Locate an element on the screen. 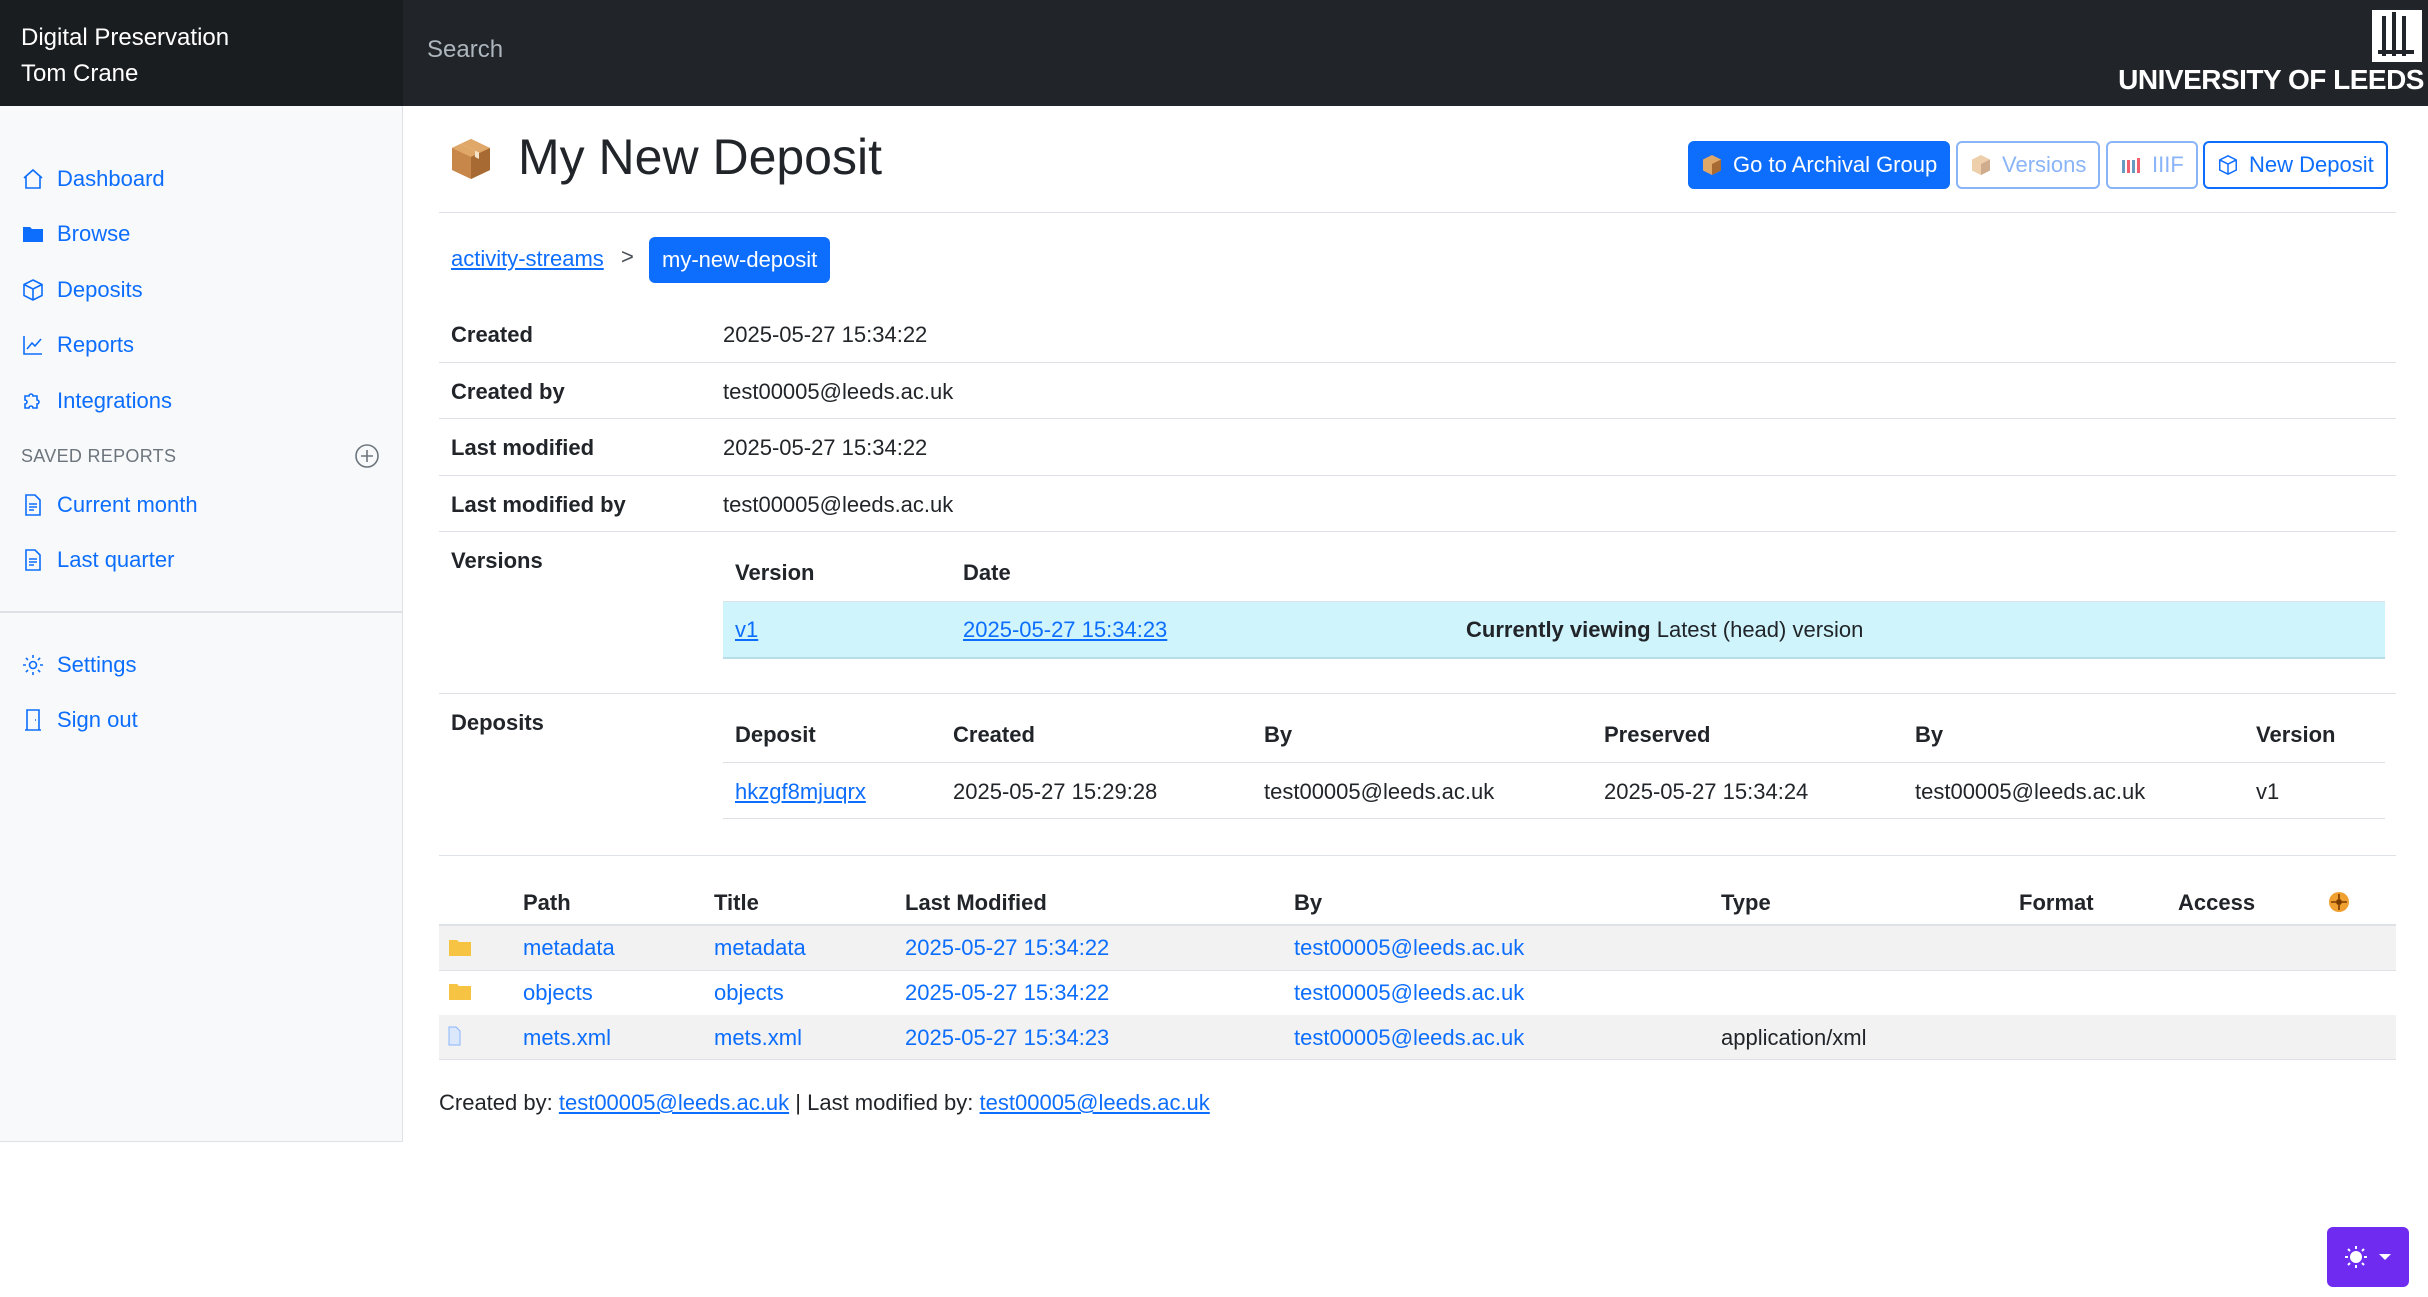 Image resolution: width=2428 pixels, height=1297 pixels. user-name: Tom Crane is located at coordinates (80, 73).